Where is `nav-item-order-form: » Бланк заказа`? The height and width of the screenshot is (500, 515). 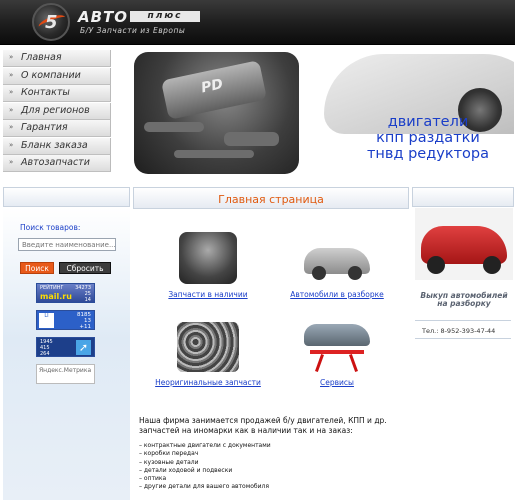
nav-item-order-form: » Бланк заказа is located at coordinates (57, 146).